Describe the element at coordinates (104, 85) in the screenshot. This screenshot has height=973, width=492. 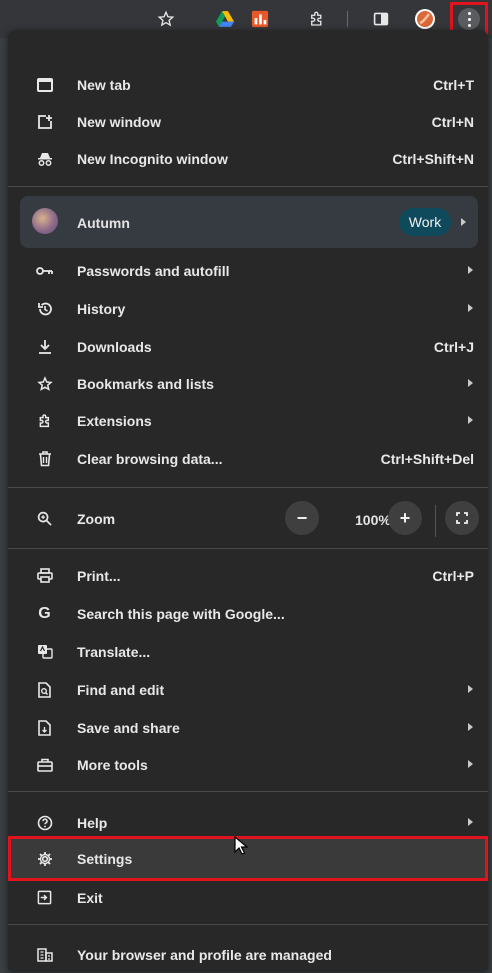
I see `menu-item-label: New tab` at that location.